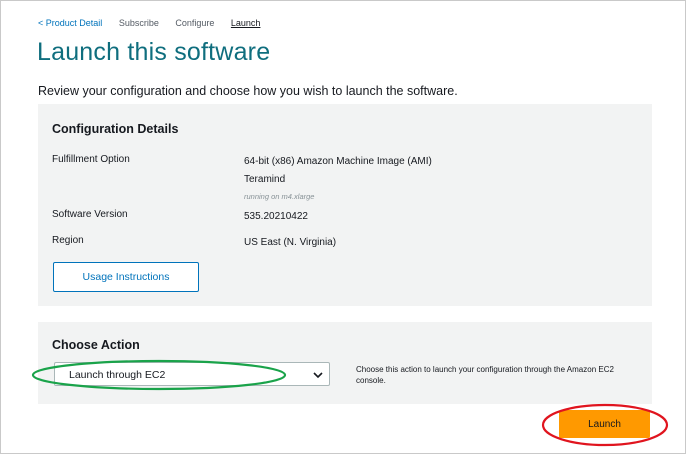  I want to click on breadcrumb-product-detail: < Product Detail, so click(70, 23).